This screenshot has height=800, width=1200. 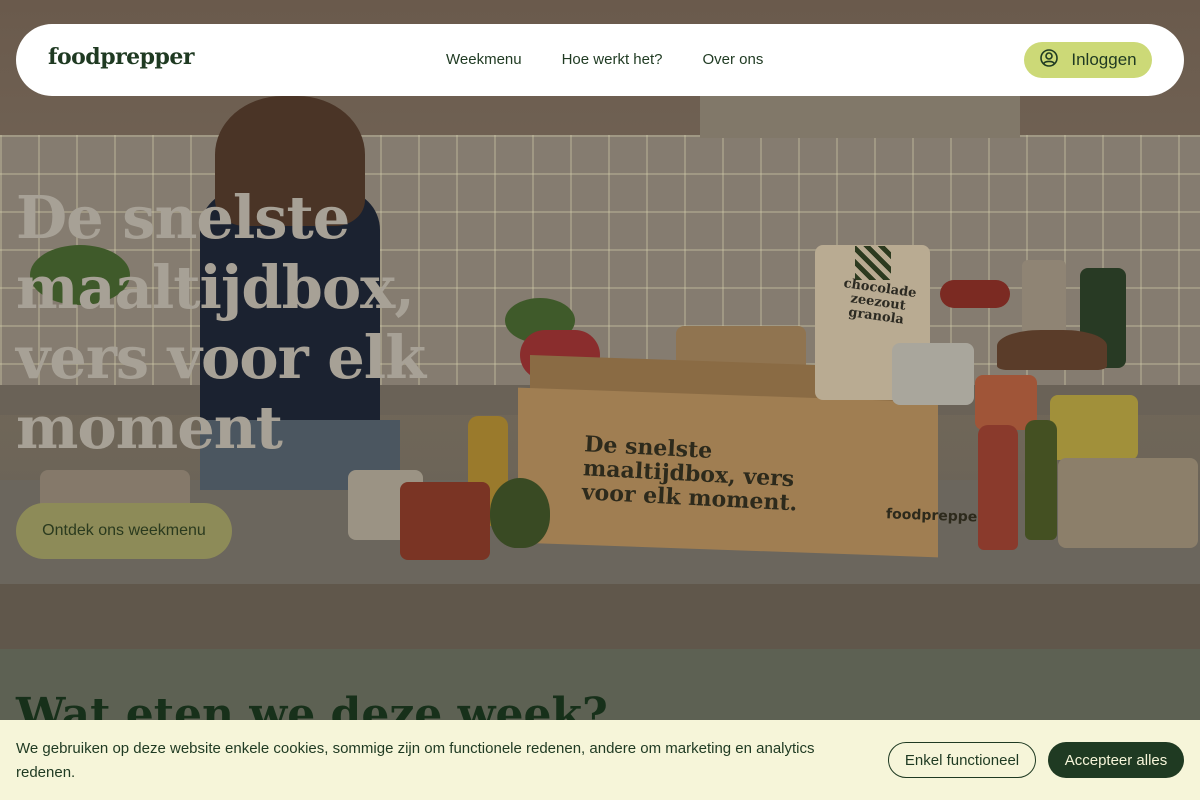 I want to click on accept-all-button: Accepteer alles, so click(x=1116, y=760).